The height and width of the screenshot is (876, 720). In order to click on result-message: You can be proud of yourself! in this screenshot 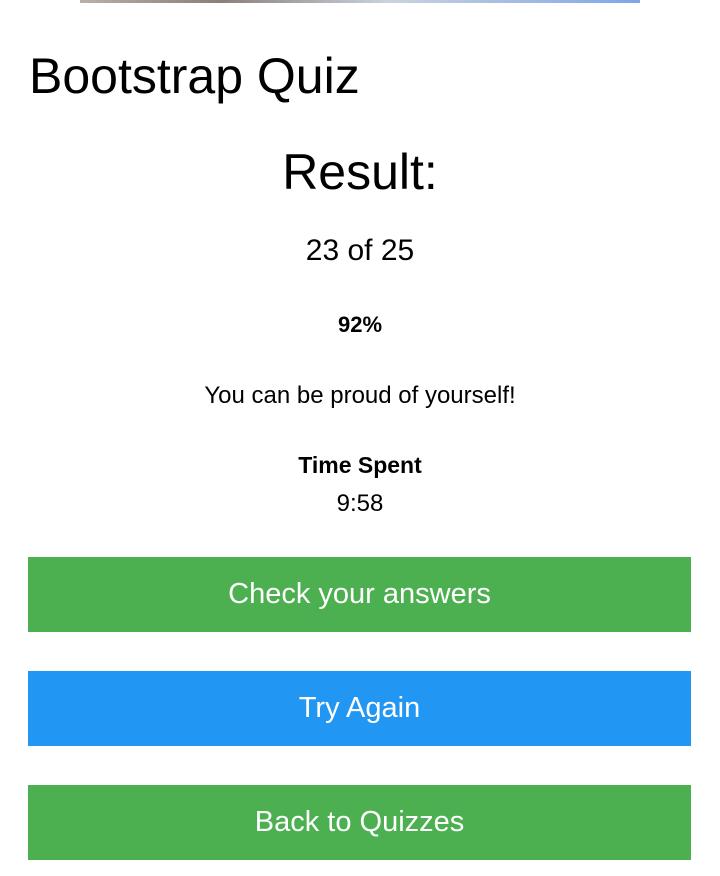, I will do `click(360, 395)`.